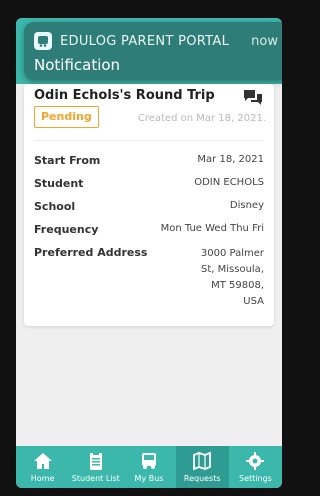 The image size is (320, 496). I want to click on address-line: USA, so click(253, 301).